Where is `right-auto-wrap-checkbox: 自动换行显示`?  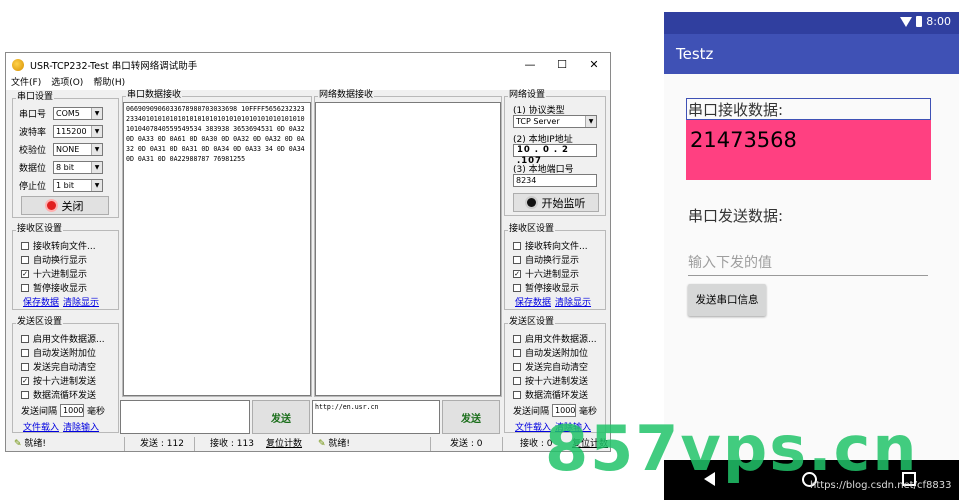 right-auto-wrap-checkbox: 自动换行显示 is located at coordinates (546, 259).